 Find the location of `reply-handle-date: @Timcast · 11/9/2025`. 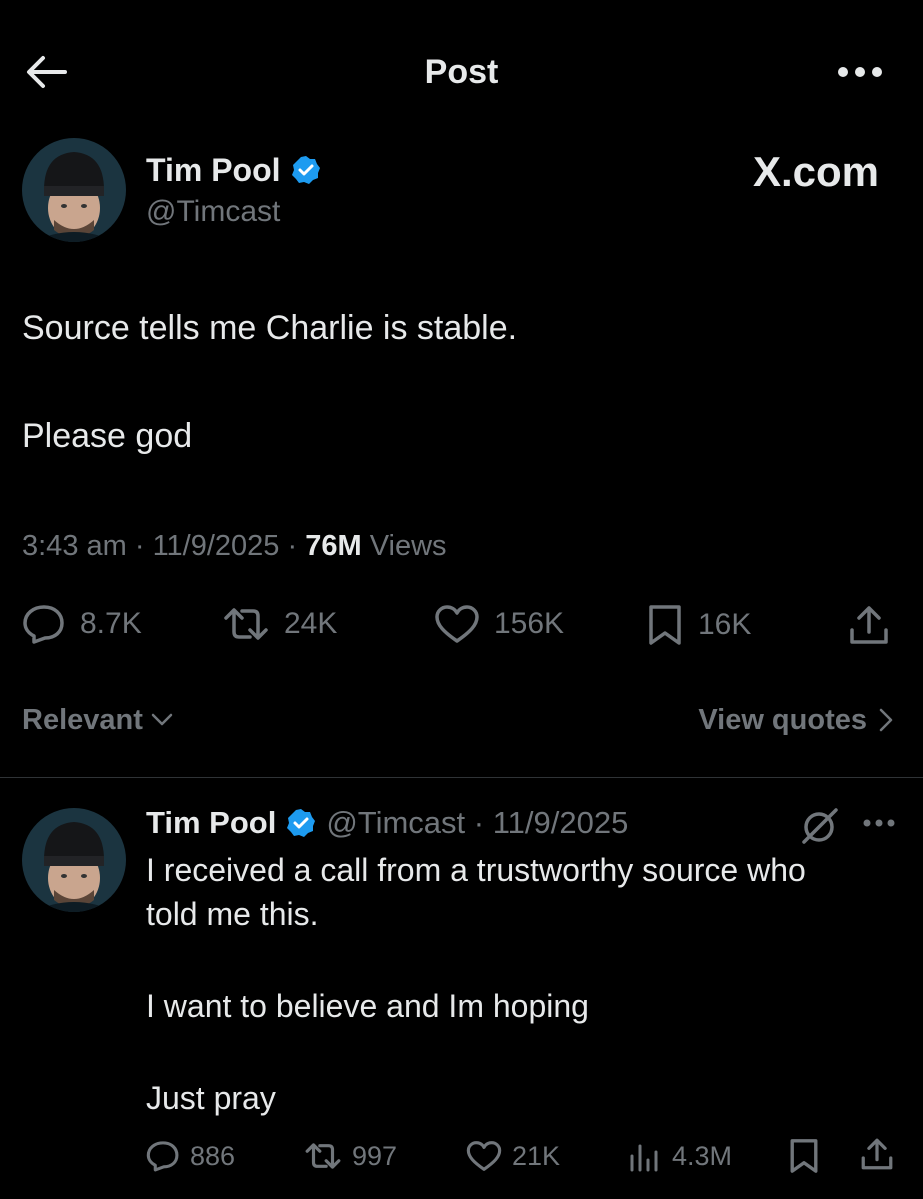

reply-handle-date: @Timcast · 11/9/2025 is located at coordinates (477, 823).